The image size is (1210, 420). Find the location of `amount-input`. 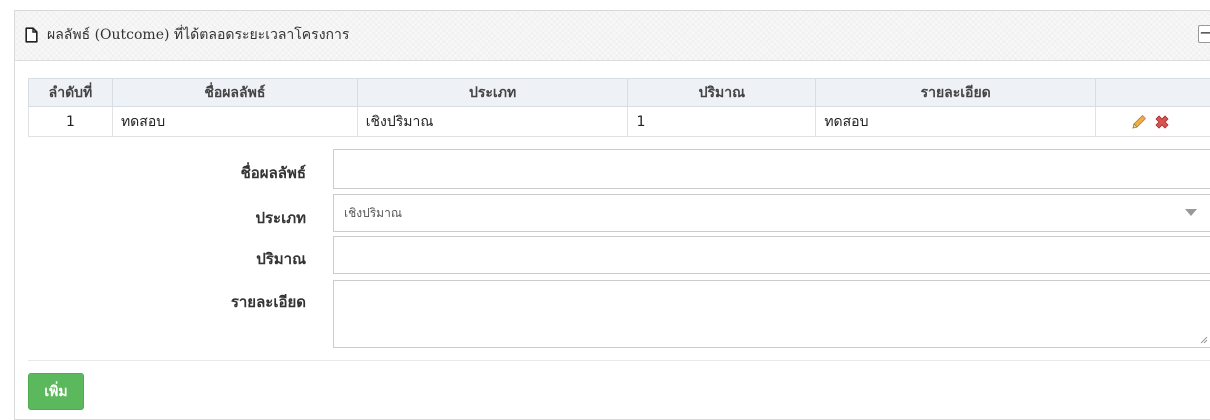

amount-input is located at coordinates (771, 255).